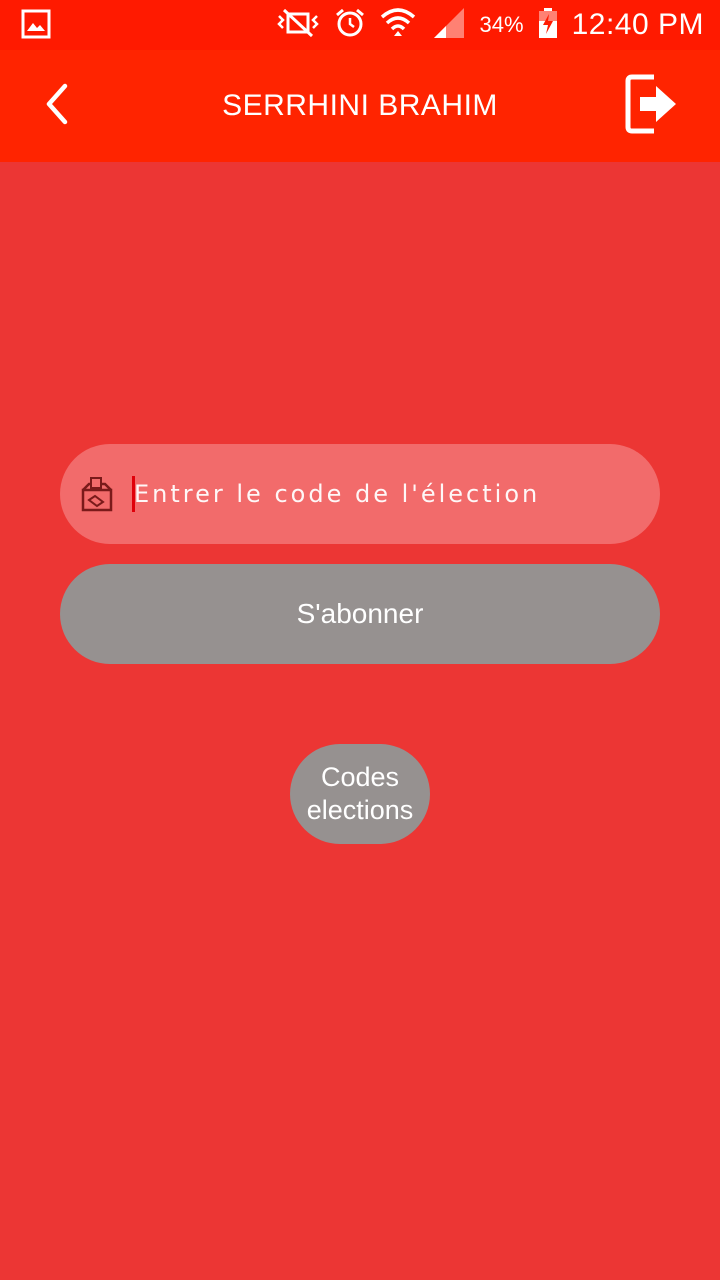 The image size is (720, 1280). What do you see at coordinates (501, 24) in the screenshot?
I see `battery-percent: 34%` at bounding box center [501, 24].